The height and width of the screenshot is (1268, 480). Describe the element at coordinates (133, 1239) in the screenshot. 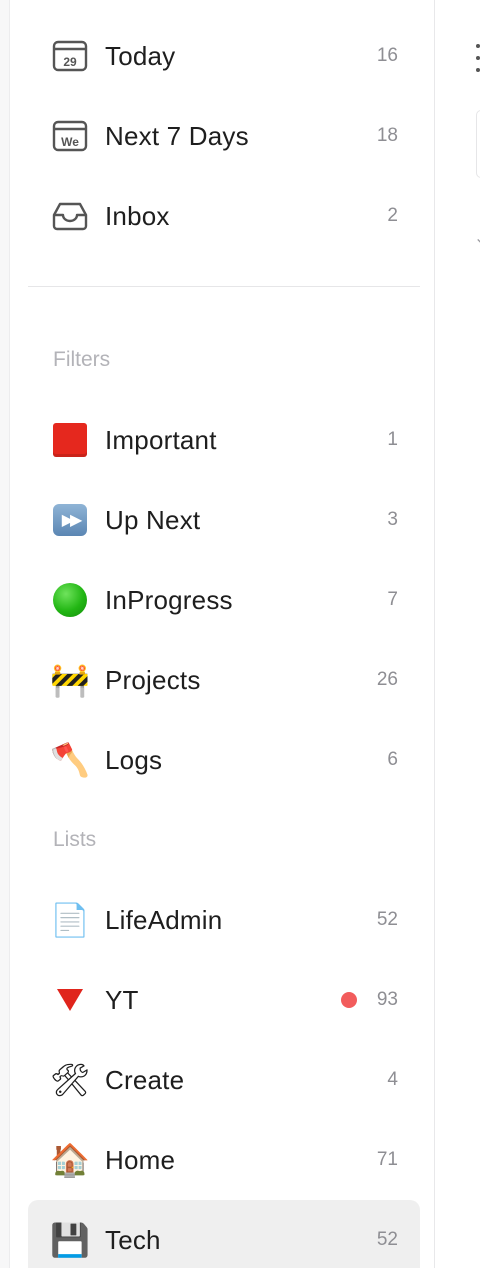

I see `sidebar-item-label: Tech` at that location.